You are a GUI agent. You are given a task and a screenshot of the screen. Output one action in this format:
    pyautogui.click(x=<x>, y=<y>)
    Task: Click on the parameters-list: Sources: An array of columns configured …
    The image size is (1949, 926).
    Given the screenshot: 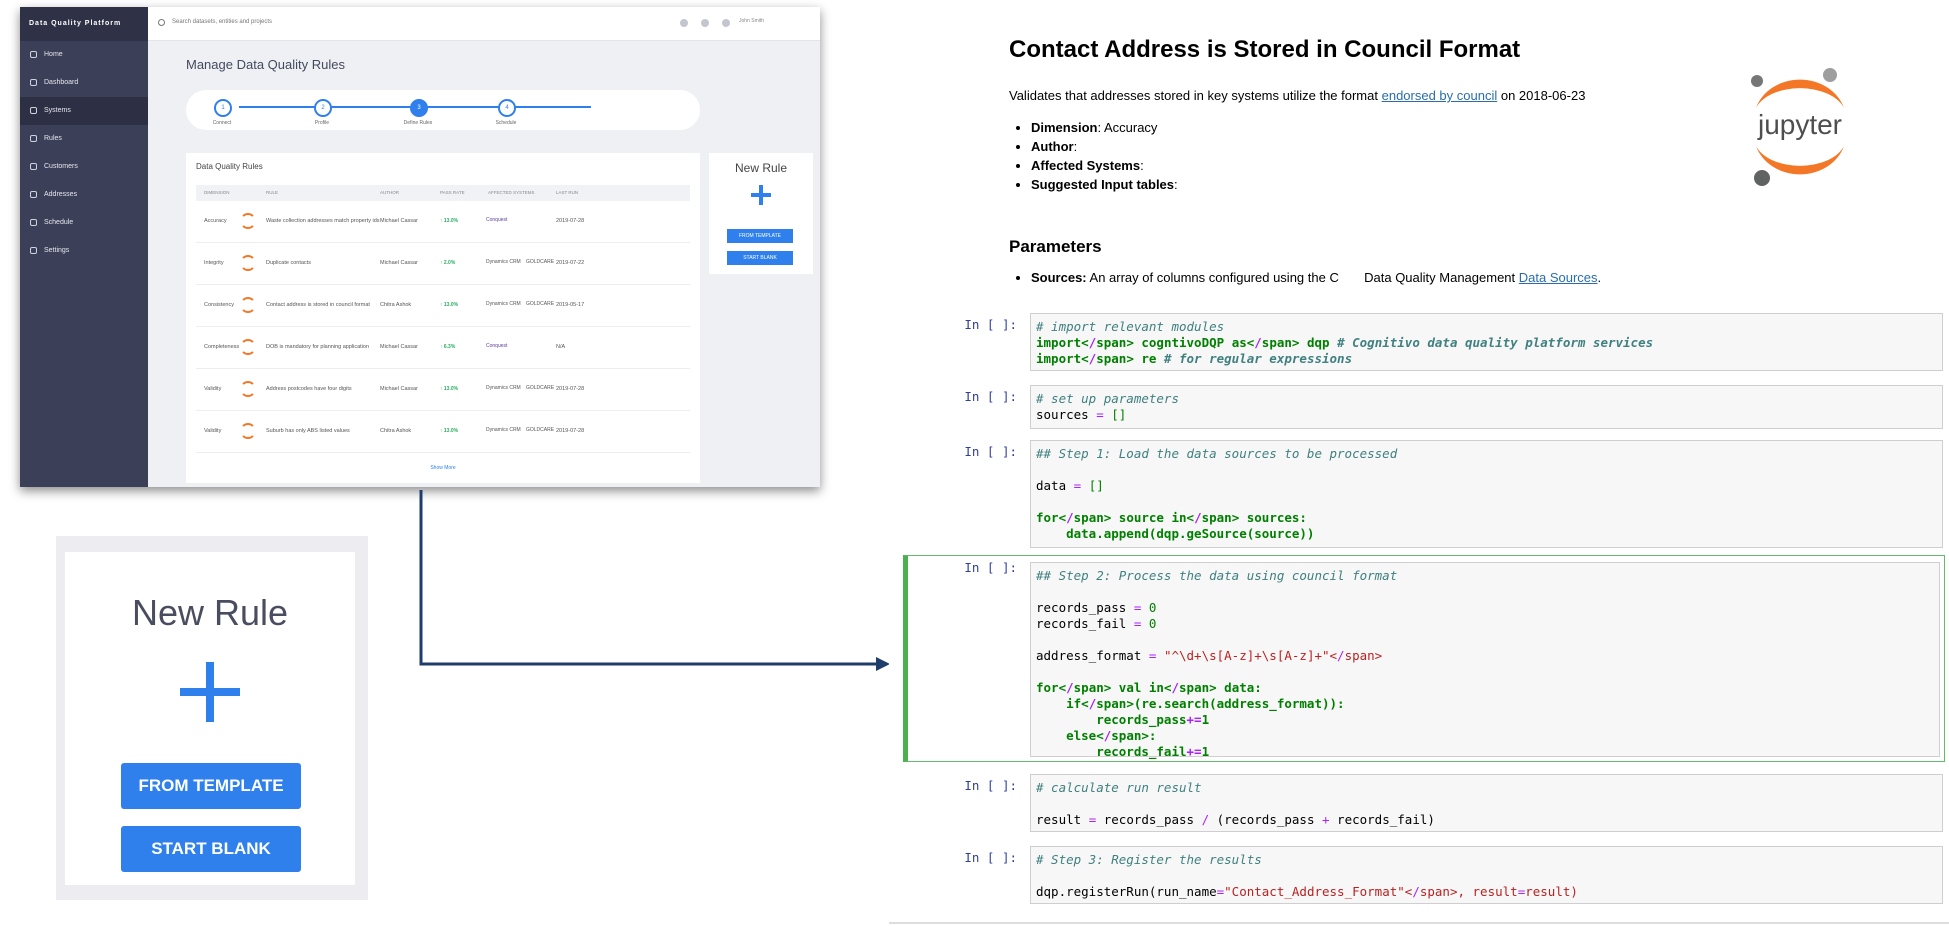 What is the action you would take?
    pyautogui.click(x=1305, y=277)
    